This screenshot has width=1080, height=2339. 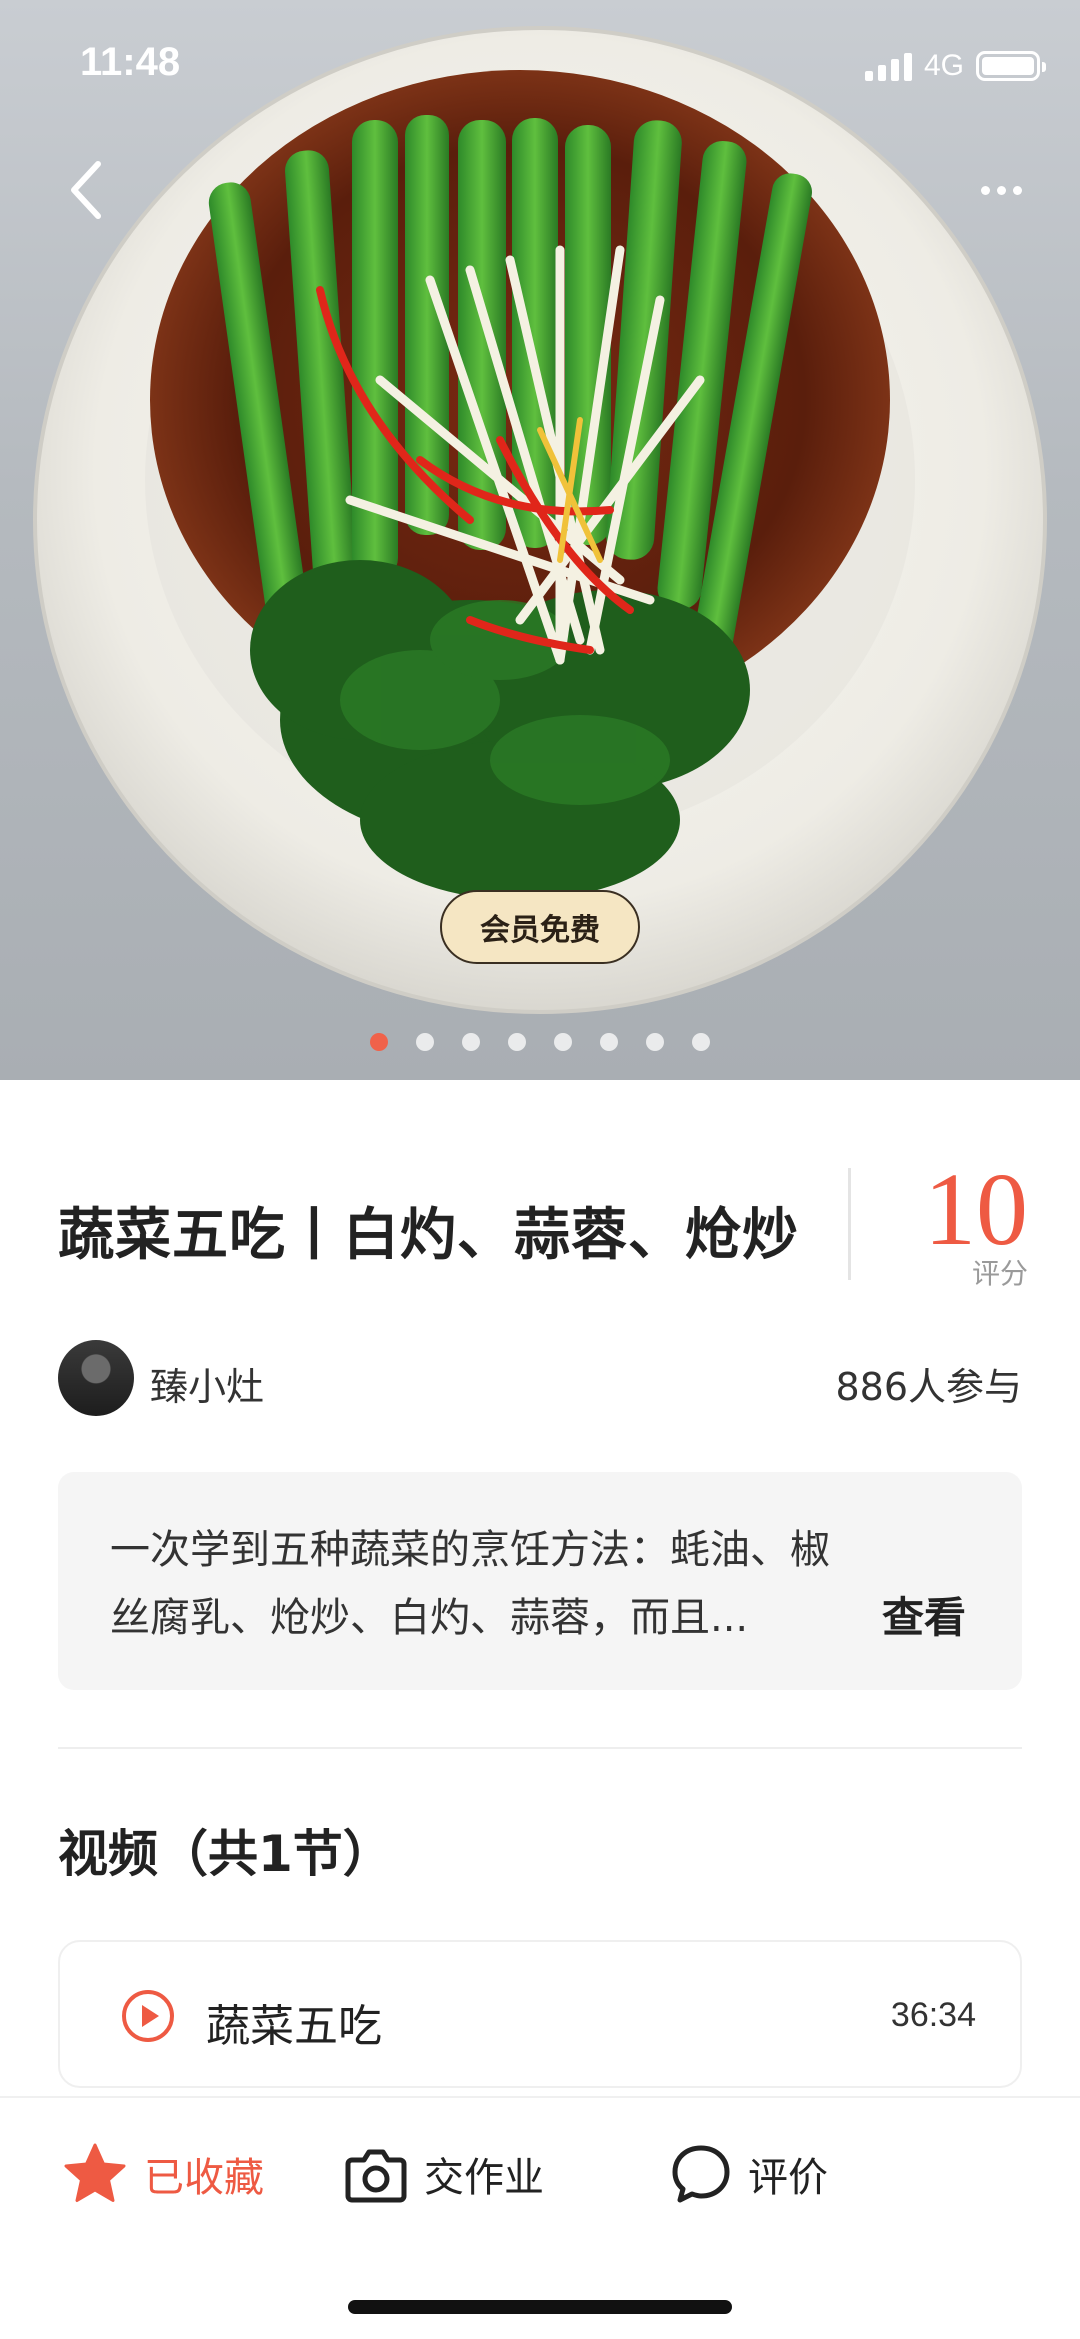 I want to click on battery-icon, so click(x=1011, y=66).